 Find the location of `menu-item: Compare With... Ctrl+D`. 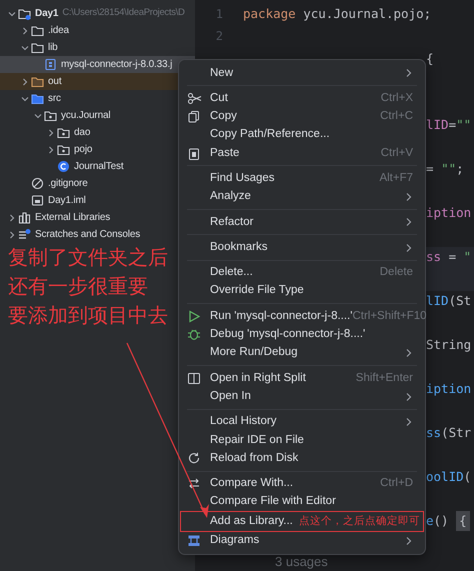

menu-item: Compare With... Ctrl+D is located at coordinates (302, 483).